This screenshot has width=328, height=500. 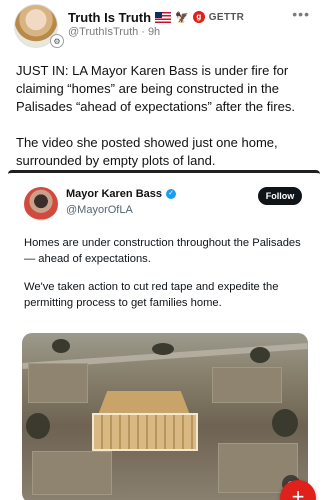 I want to click on author-display-name: Truth Is Truth, so click(x=109, y=17).